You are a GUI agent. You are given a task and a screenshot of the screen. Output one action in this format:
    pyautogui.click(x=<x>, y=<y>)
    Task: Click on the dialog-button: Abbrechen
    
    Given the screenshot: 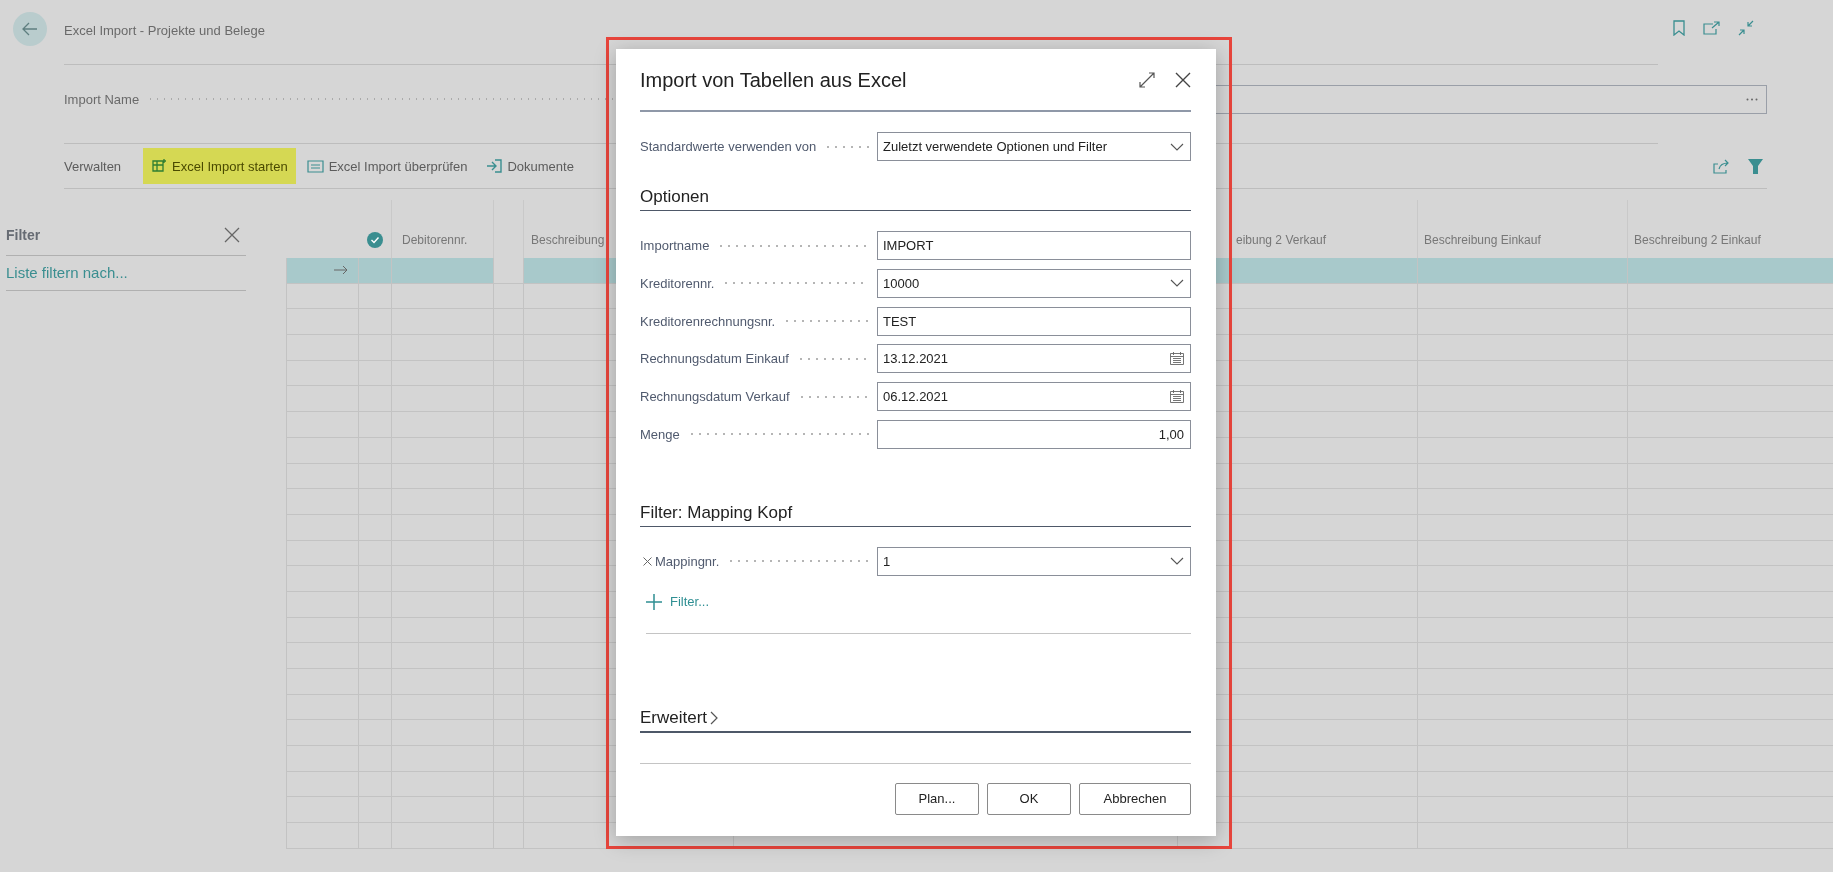 What is the action you would take?
    pyautogui.click(x=1135, y=799)
    